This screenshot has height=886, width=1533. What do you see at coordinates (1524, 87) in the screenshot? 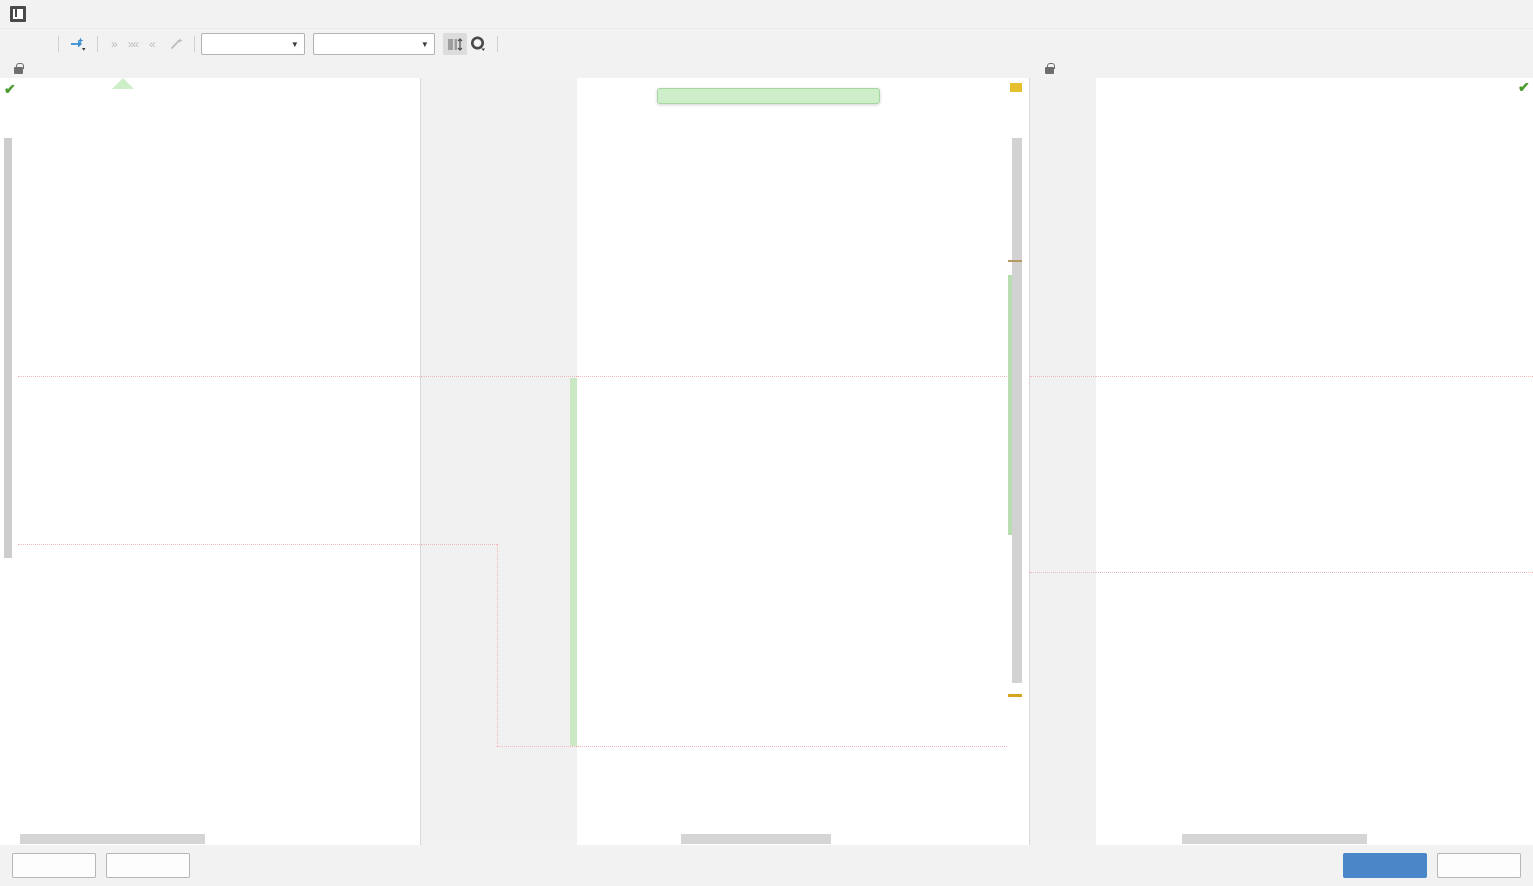
I see `right-no-errors-check-icon: ✔` at bounding box center [1524, 87].